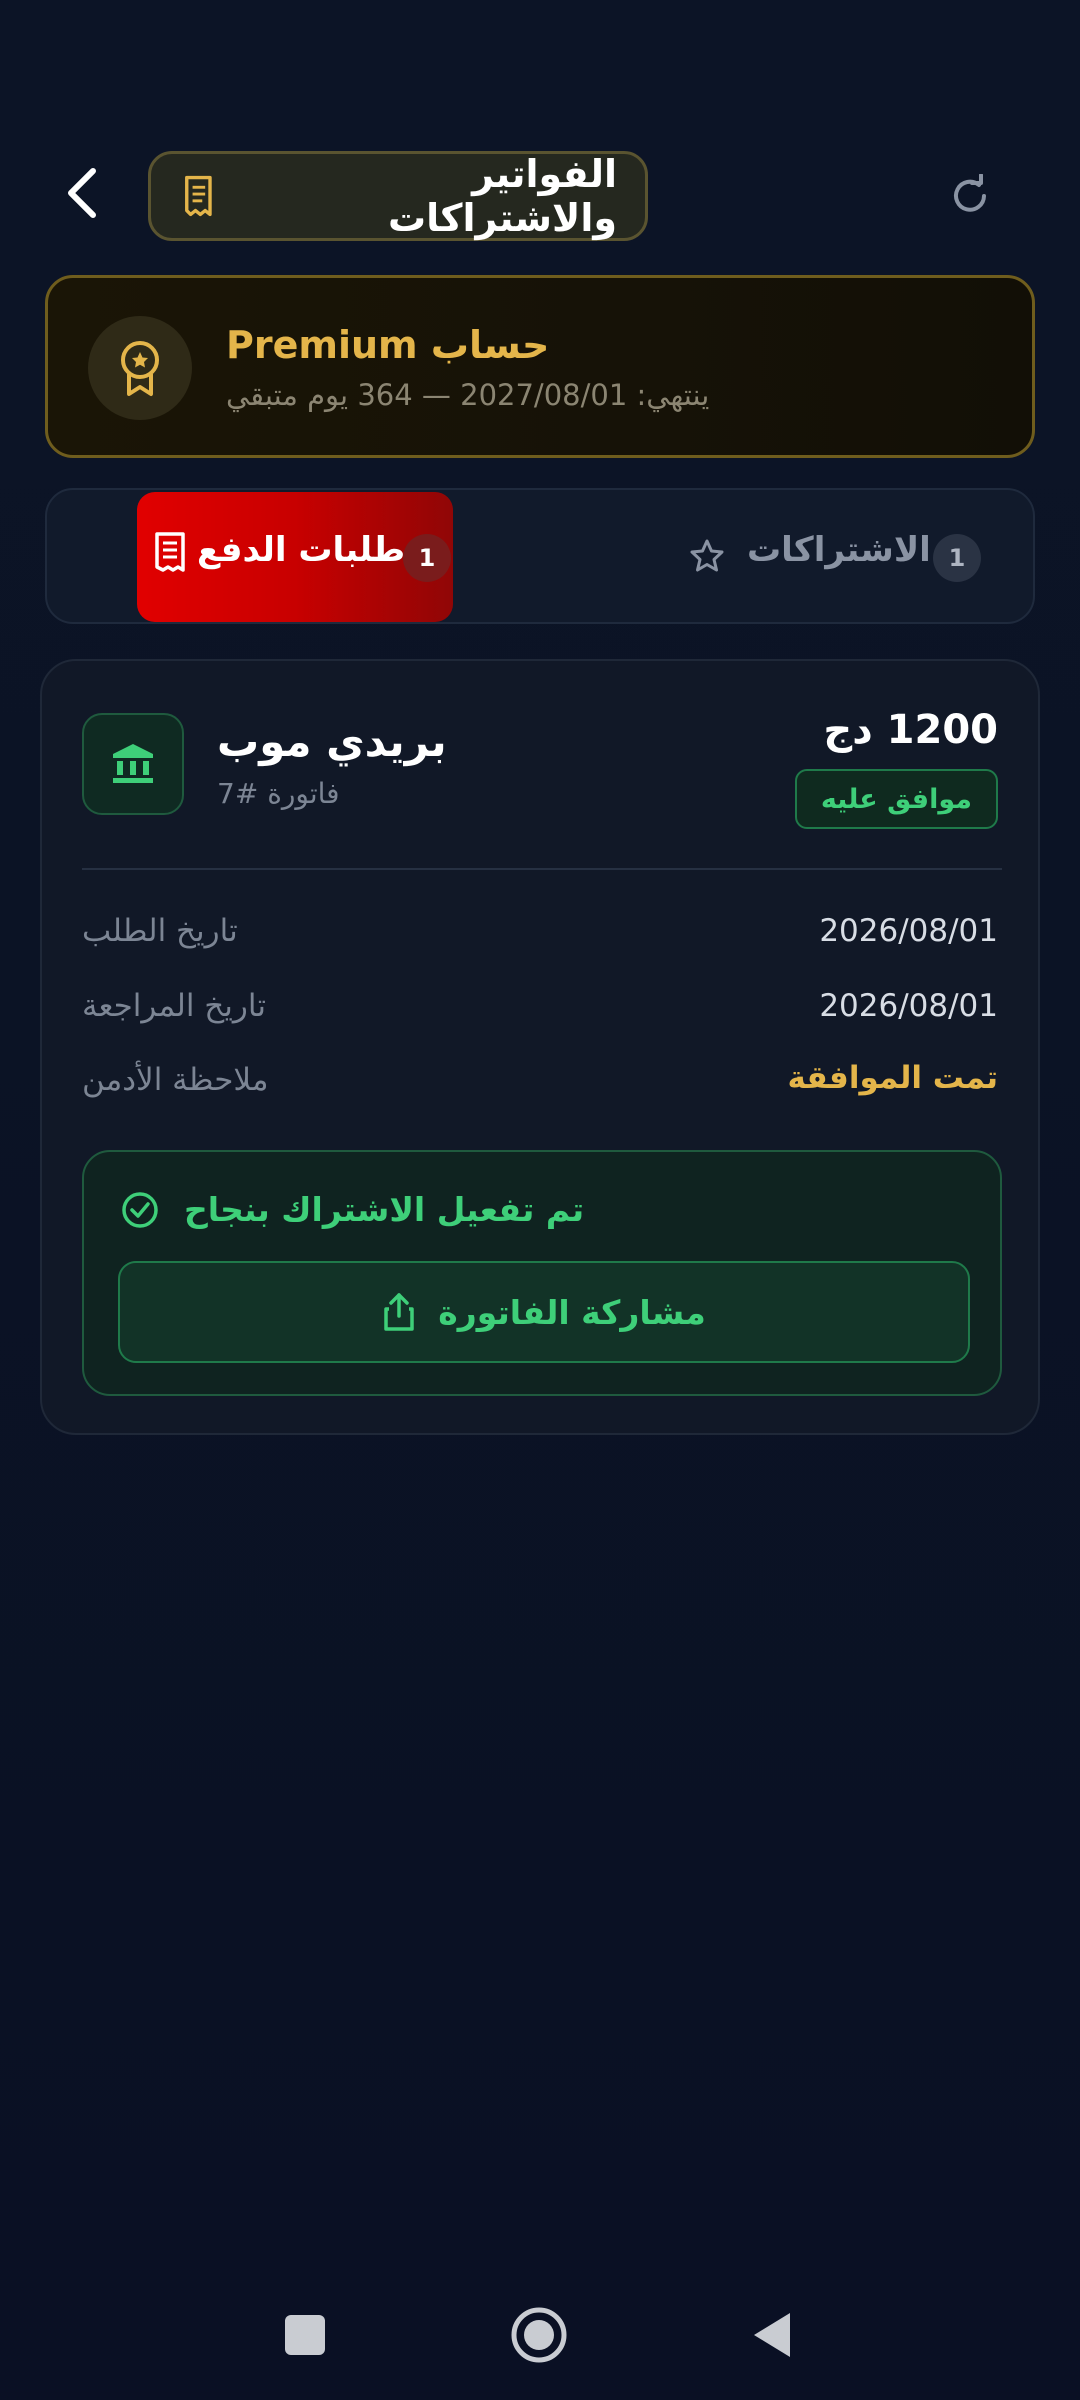 The height and width of the screenshot is (2400, 1080). What do you see at coordinates (388, 345) in the screenshot?
I see `premium-title: حساب Premium` at bounding box center [388, 345].